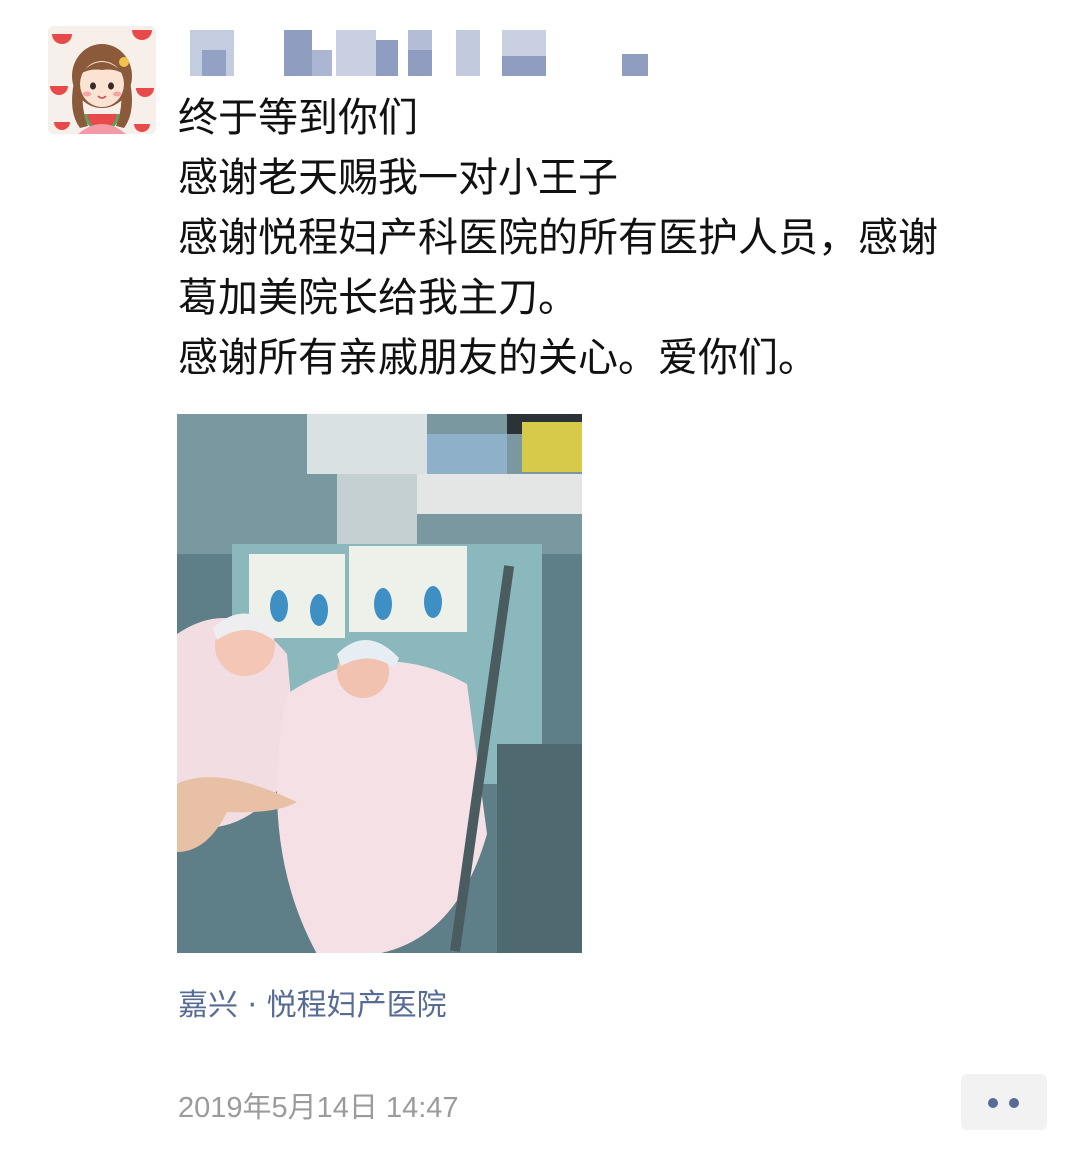 Image resolution: width=1080 pixels, height=1164 pixels. I want to click on post-timestamp: 2019年5月14日 14:47, so click(318, 1108).